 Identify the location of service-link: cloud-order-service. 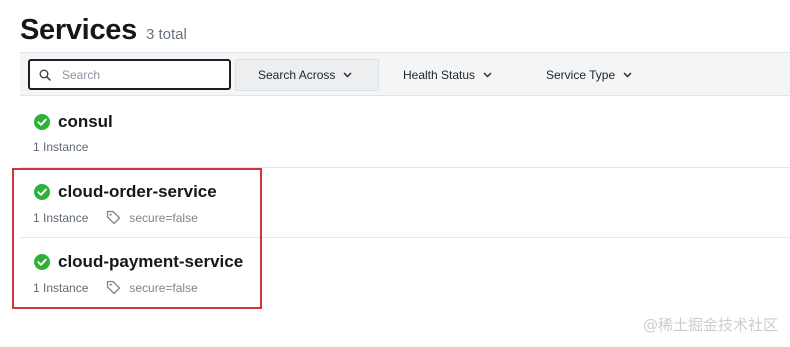
(125, 192).